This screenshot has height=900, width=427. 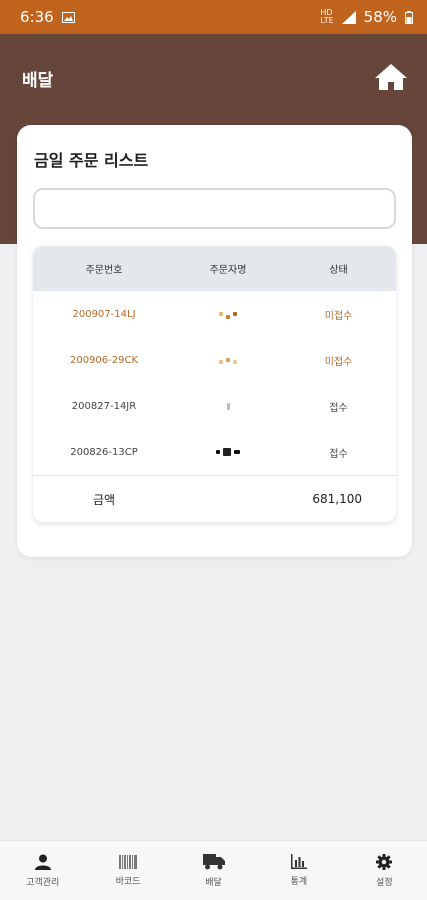 I want to click on home-button, so click(x=391, y=77).